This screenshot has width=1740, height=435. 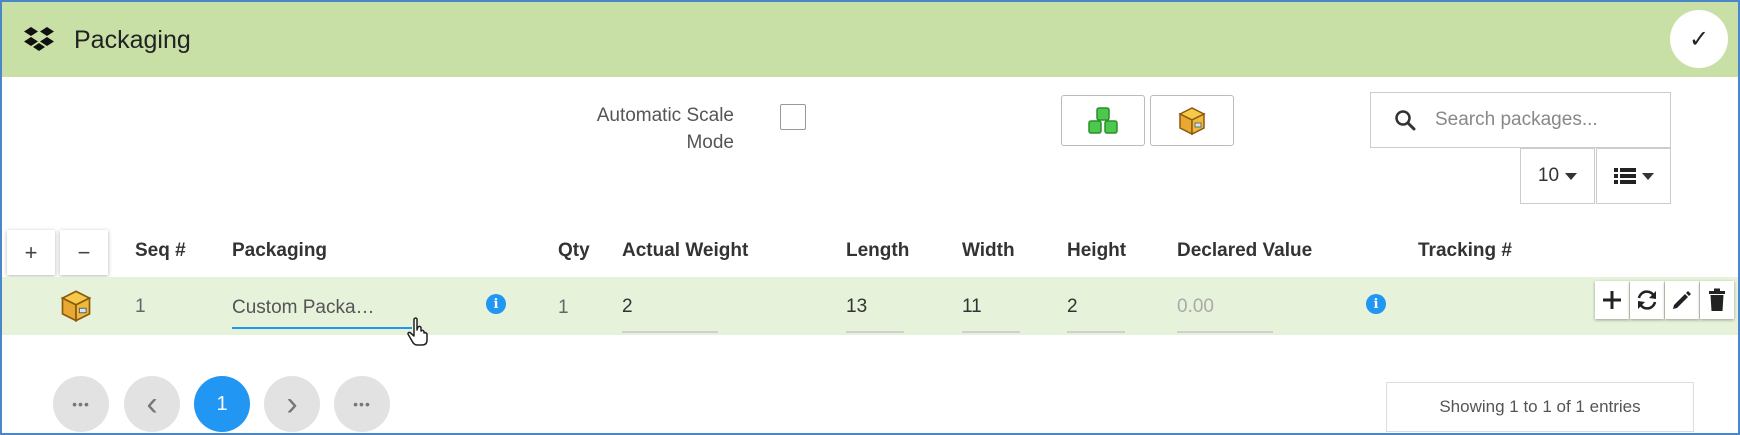 I want to click on entries-info: Showing 1 to 1 of 1 entries, so click(x=1540, y=407).